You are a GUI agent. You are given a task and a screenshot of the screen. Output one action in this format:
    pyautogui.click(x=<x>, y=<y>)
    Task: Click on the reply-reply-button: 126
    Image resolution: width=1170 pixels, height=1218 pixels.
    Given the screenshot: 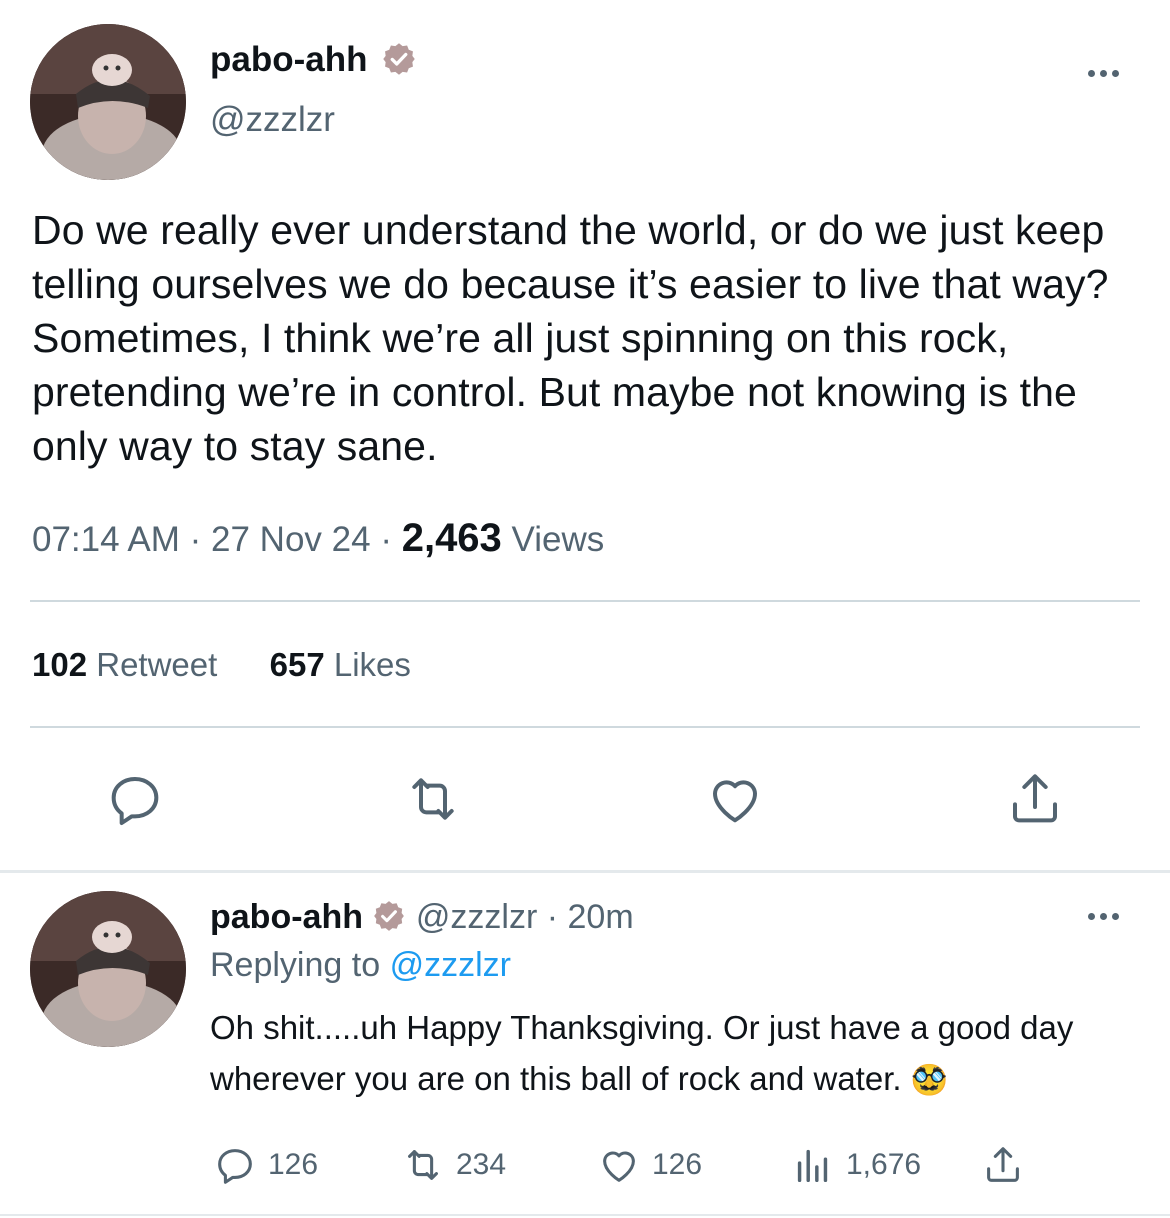 What is the action you would take?
    pyautogui.click(x=265, y=1165)
    